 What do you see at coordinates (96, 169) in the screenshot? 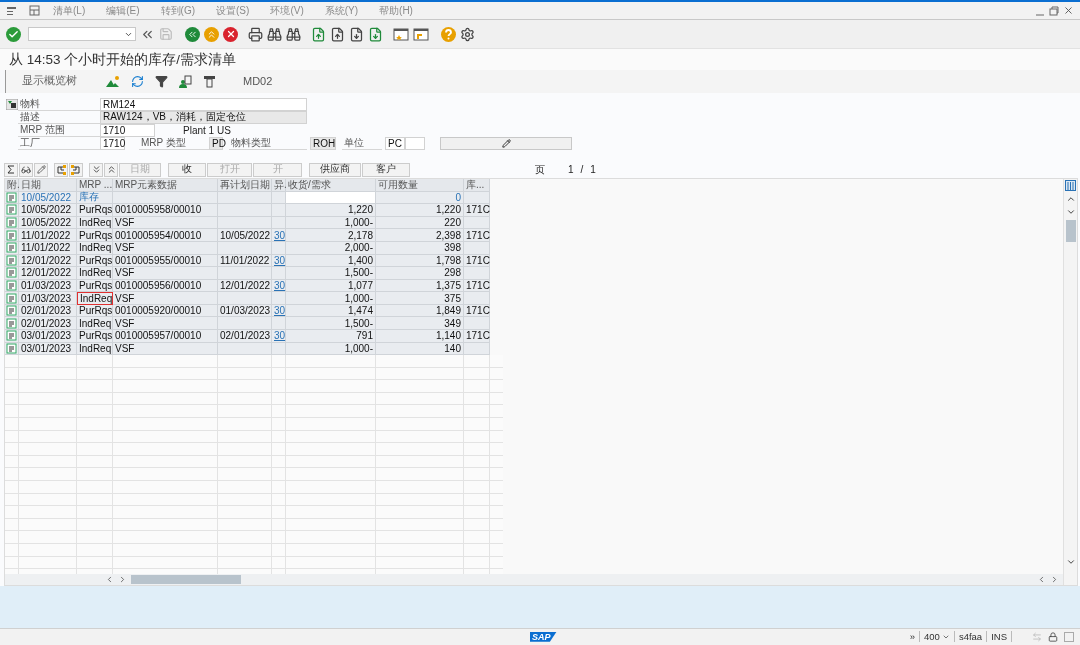
I see `expand-button` at bounding box center [96, 169].